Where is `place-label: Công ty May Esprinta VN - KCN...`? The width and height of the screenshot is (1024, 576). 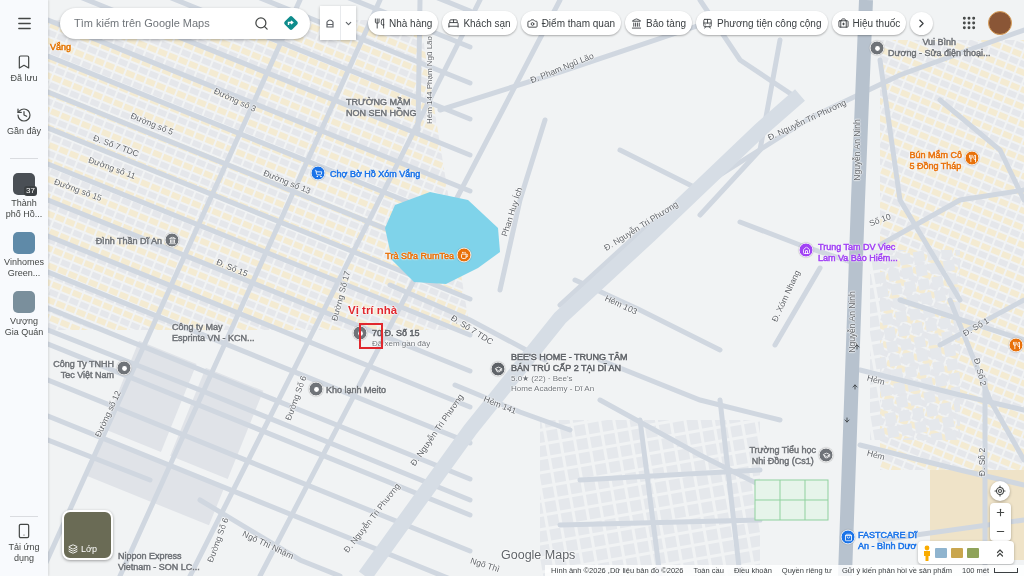
place-label: Công ty May Esprinta VN - KCN... is located at coordinates (213, 333).